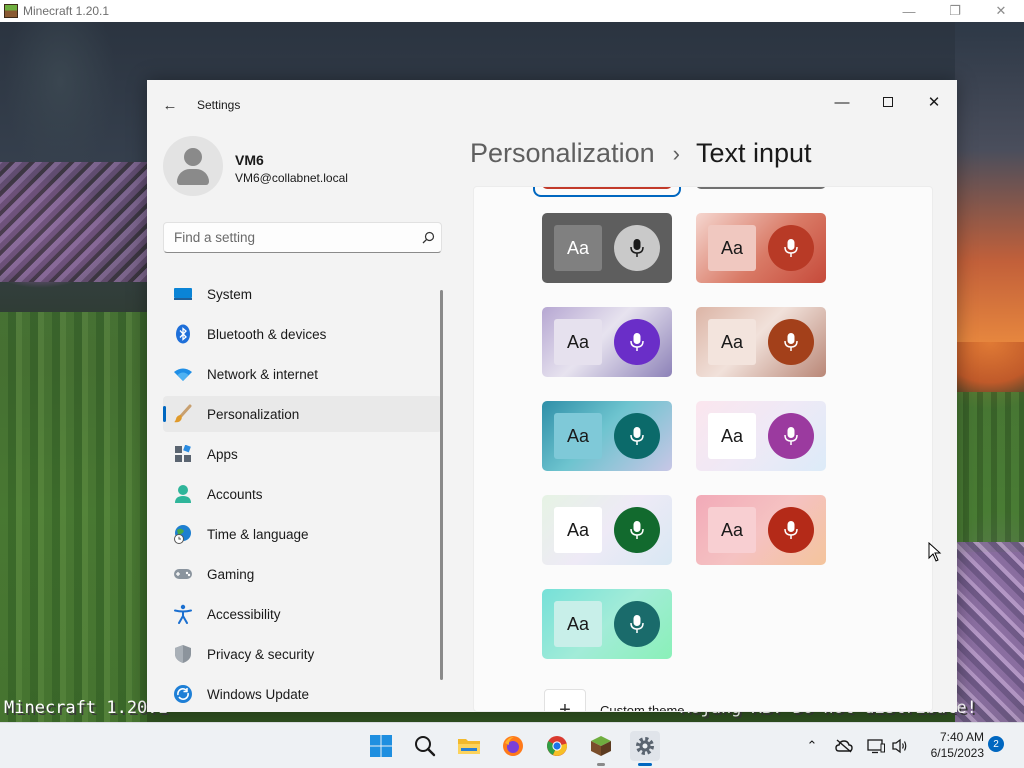  What do you see at coordinates (249, 160) in the screenshot?
I see `profile-name: VM6` at bounding box center [249, 160].